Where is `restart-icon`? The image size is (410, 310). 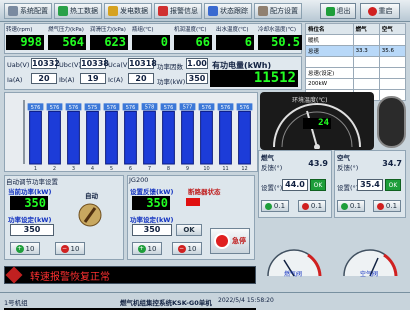
restart-icon is located at coordinates (372, 11).